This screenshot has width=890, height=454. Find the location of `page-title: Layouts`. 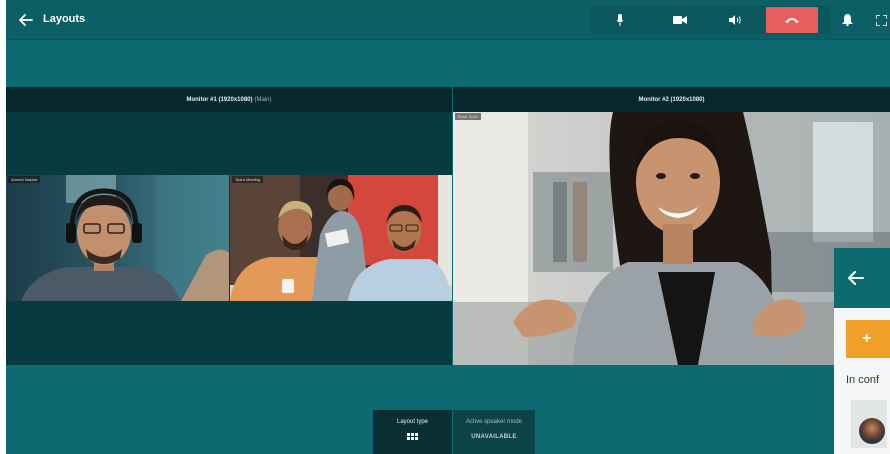

page-title: Layouts is located at coordinates (64, 19).